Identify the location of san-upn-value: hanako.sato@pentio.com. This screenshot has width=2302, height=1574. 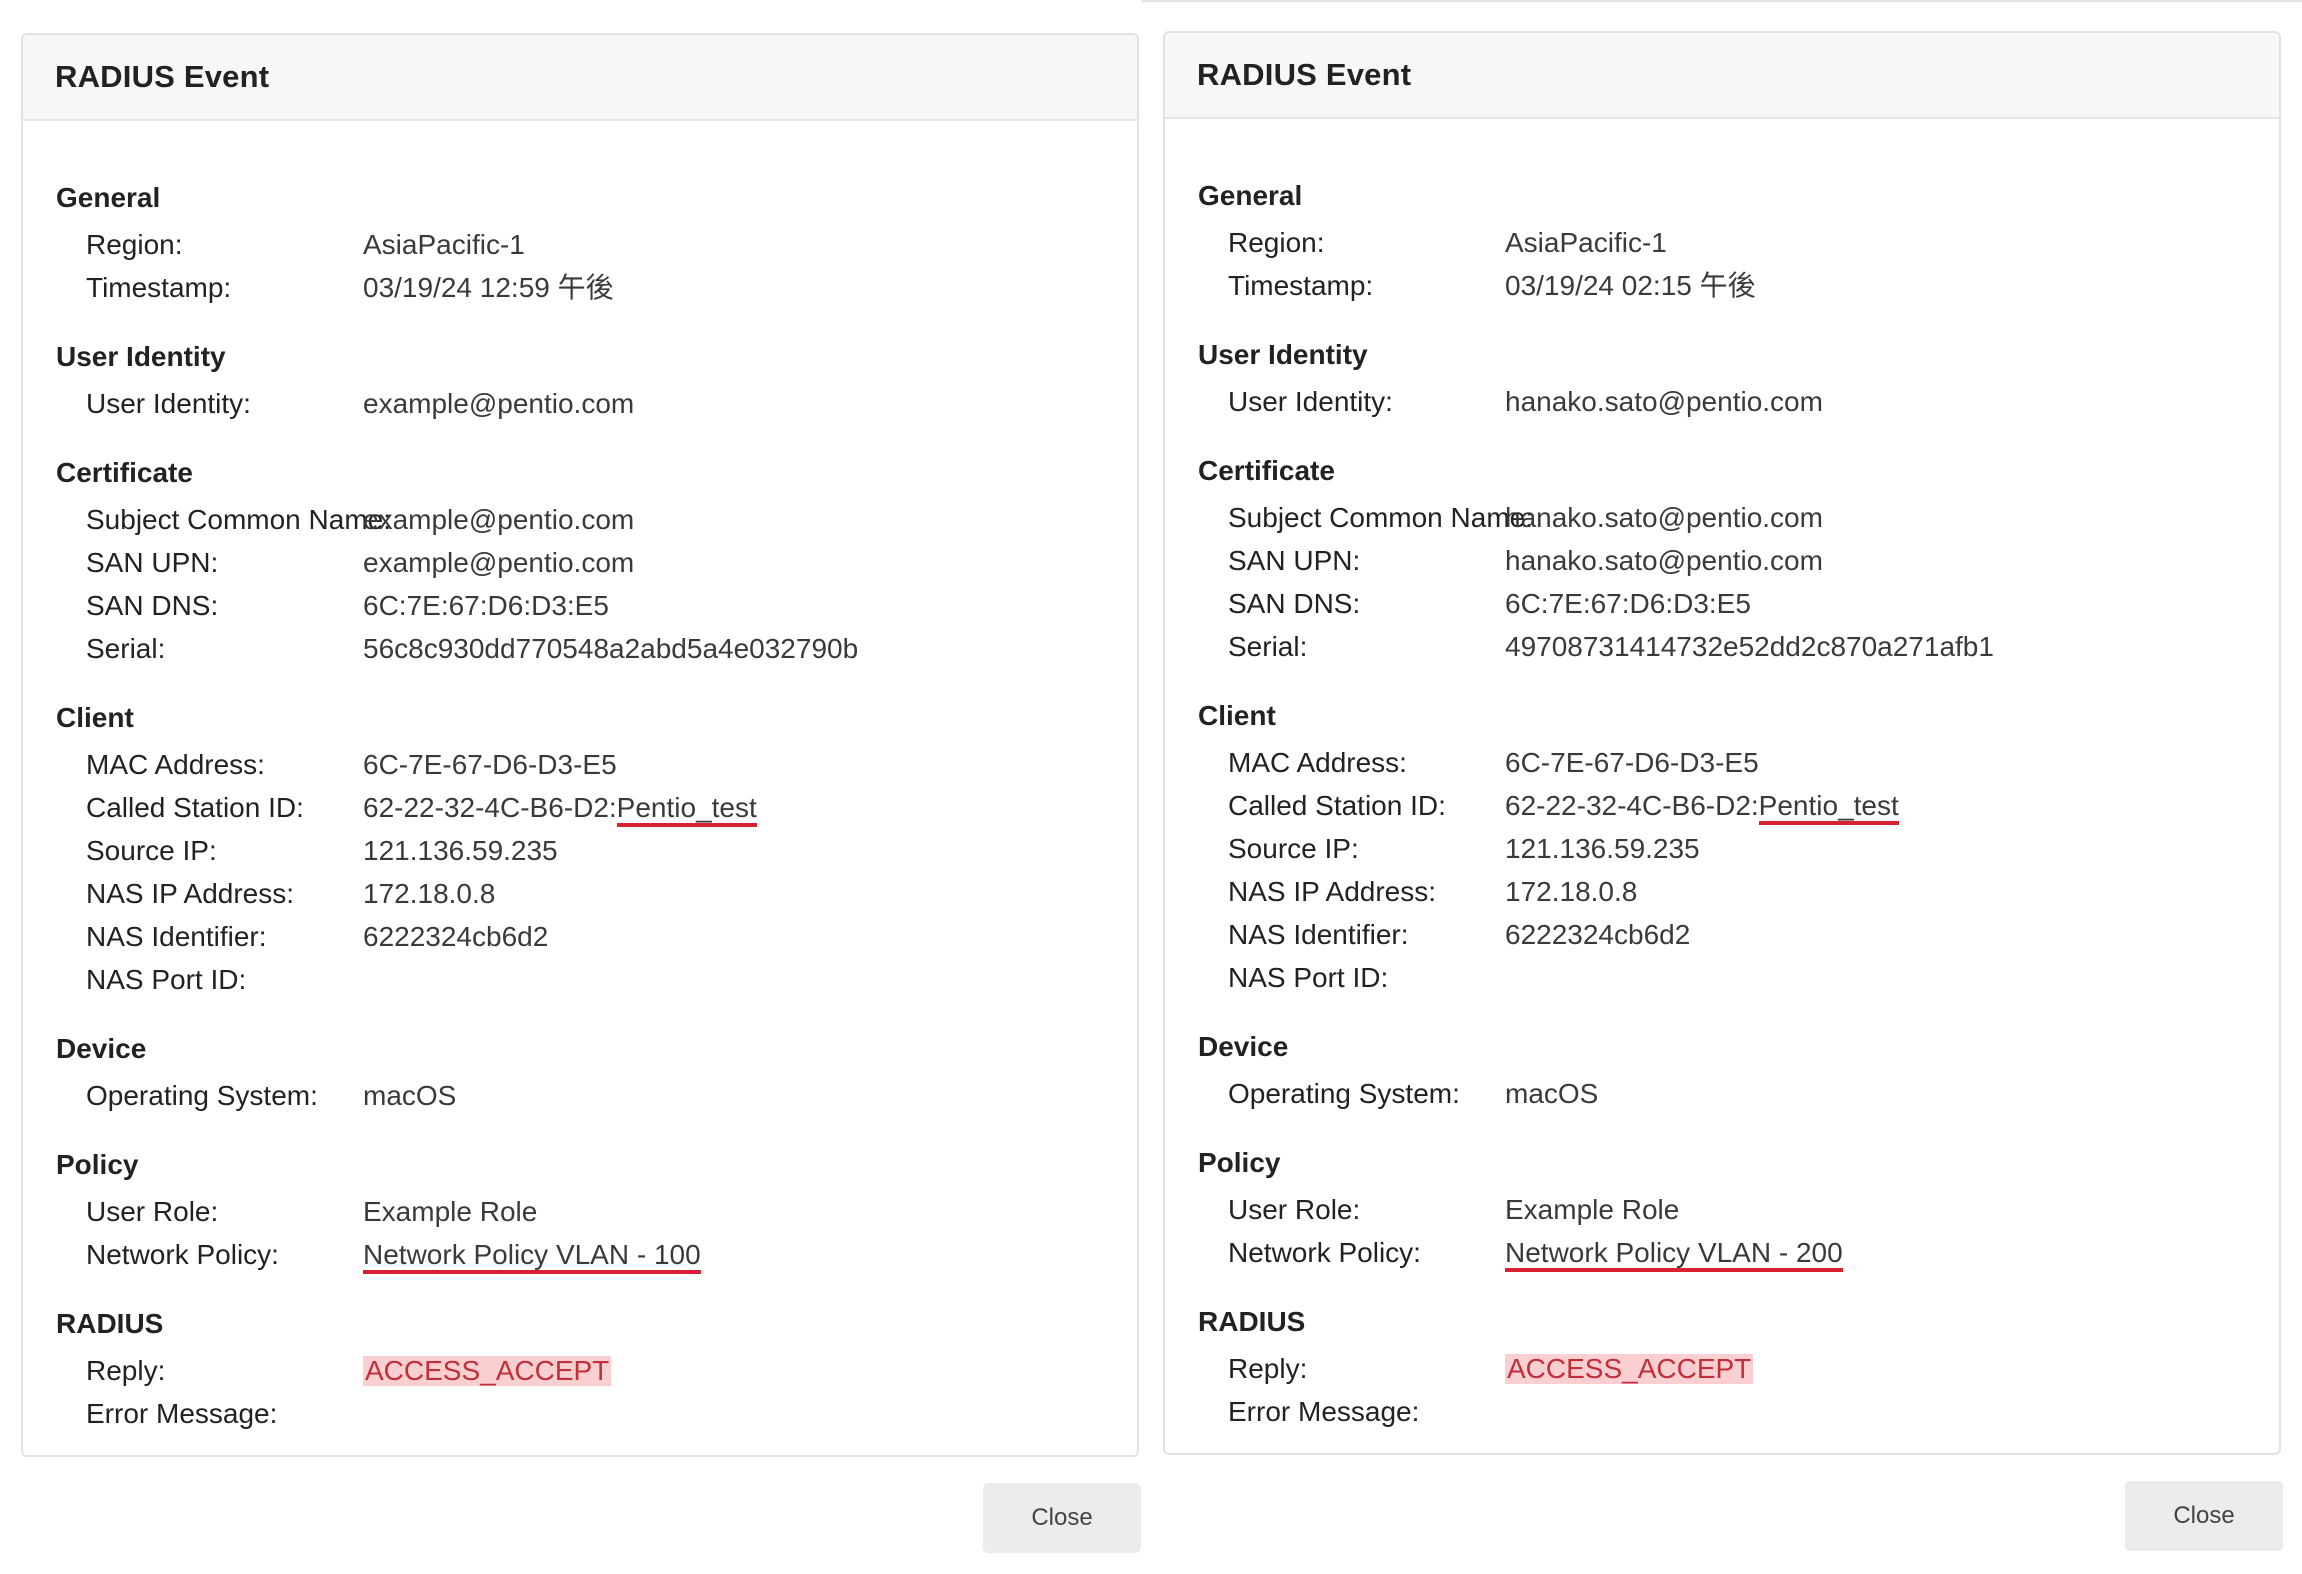
(1664, 560).